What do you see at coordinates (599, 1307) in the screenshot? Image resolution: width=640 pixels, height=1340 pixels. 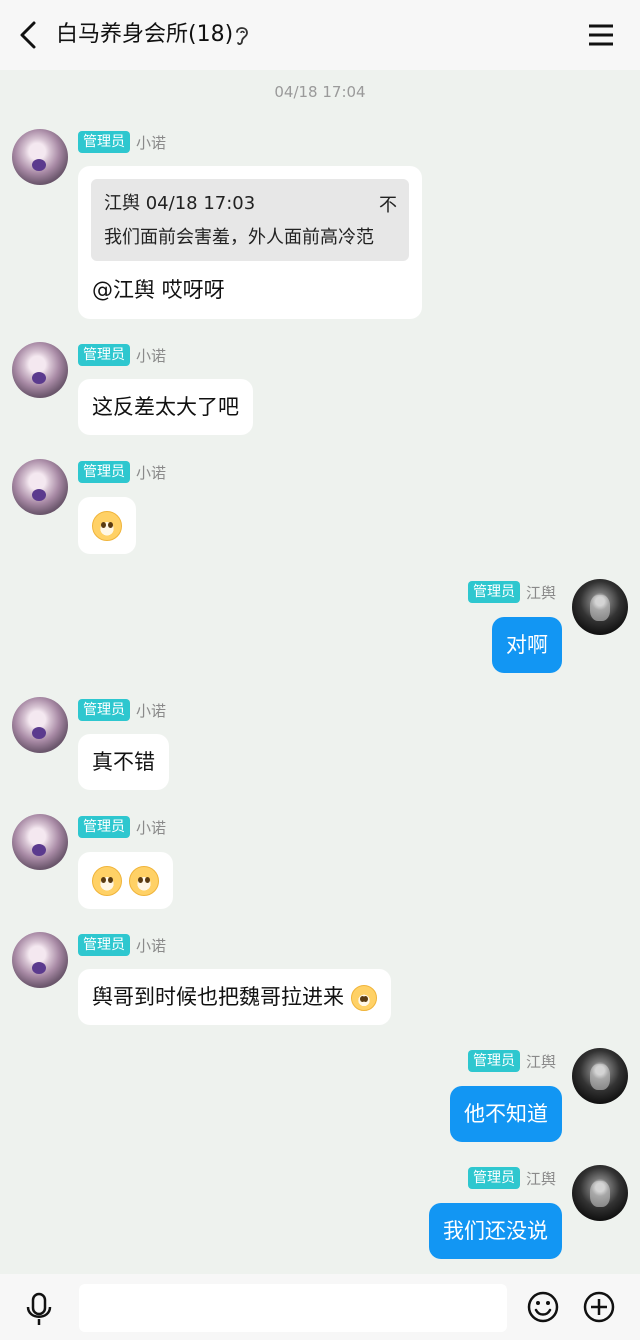 I see `plus-circle-icon` at bounding box center [599, 1307].